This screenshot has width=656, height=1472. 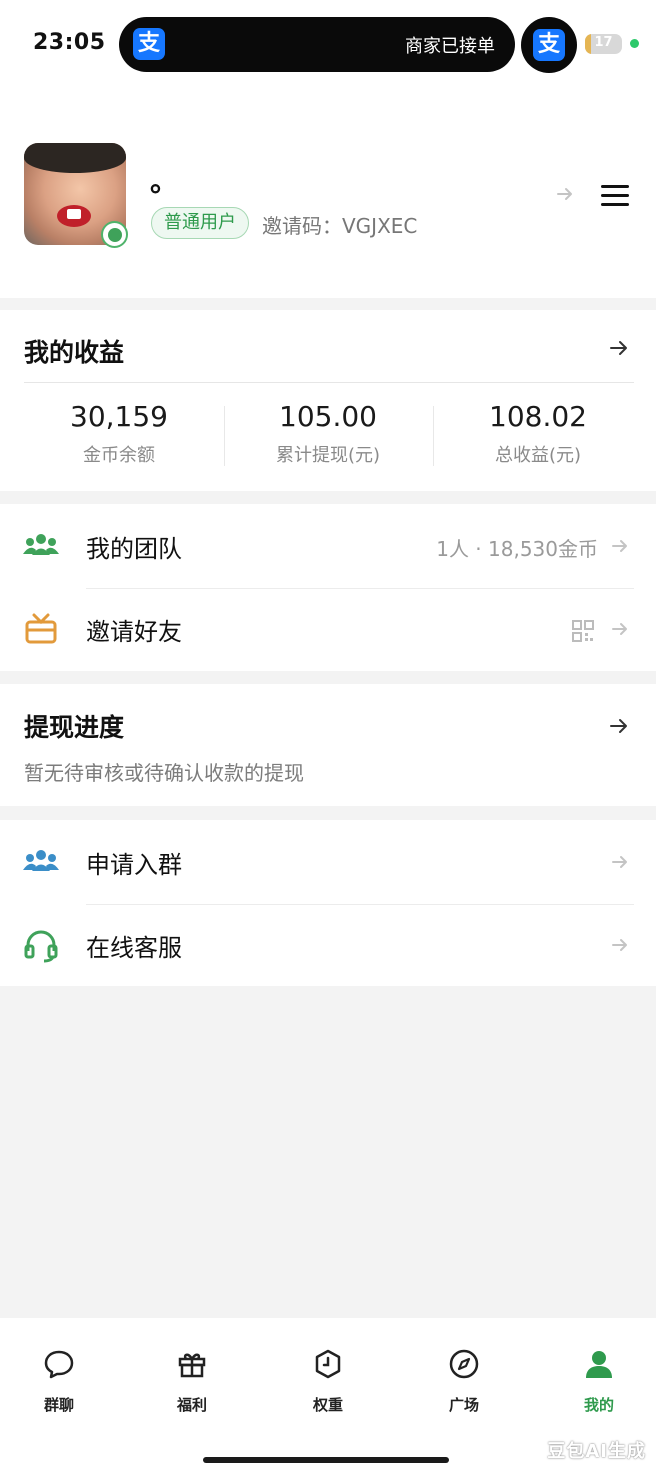 I want to click on support-card: 申请入群 在线客服, so click(x=328, y=903).